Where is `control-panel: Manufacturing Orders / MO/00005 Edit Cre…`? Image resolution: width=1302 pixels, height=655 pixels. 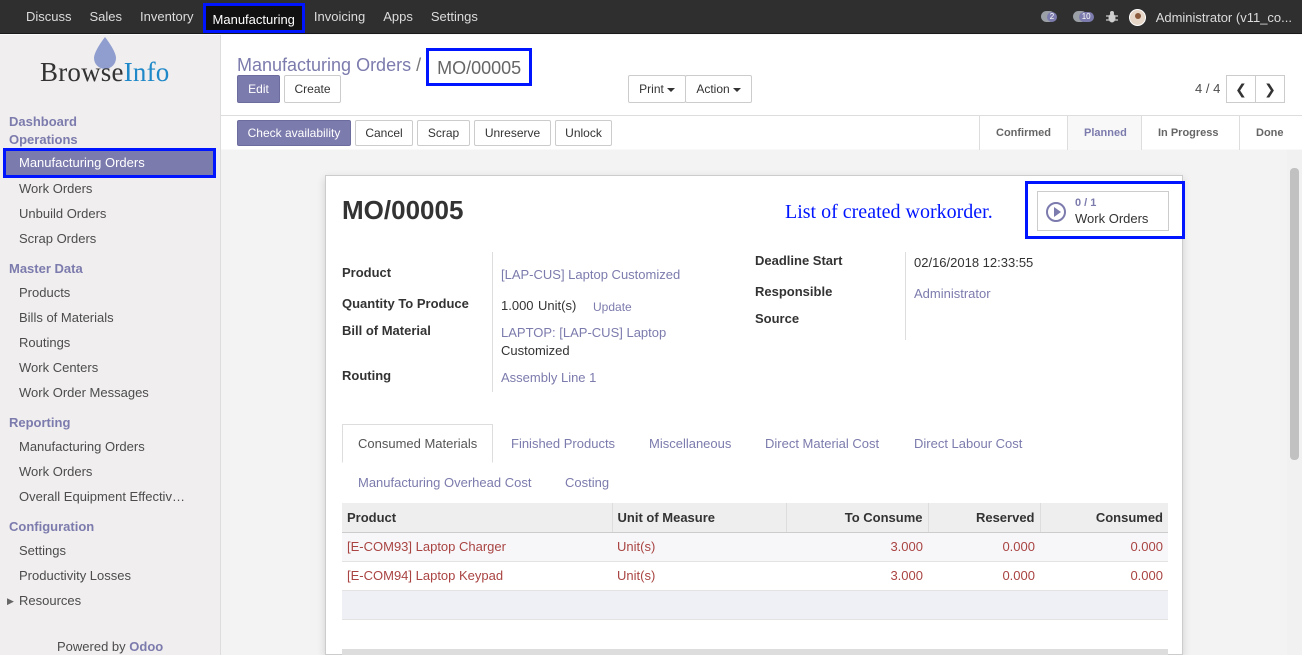
control-panel: Manufacturing Orders / MO/00005 Edit Cre… is located at coordinates (761, 92).